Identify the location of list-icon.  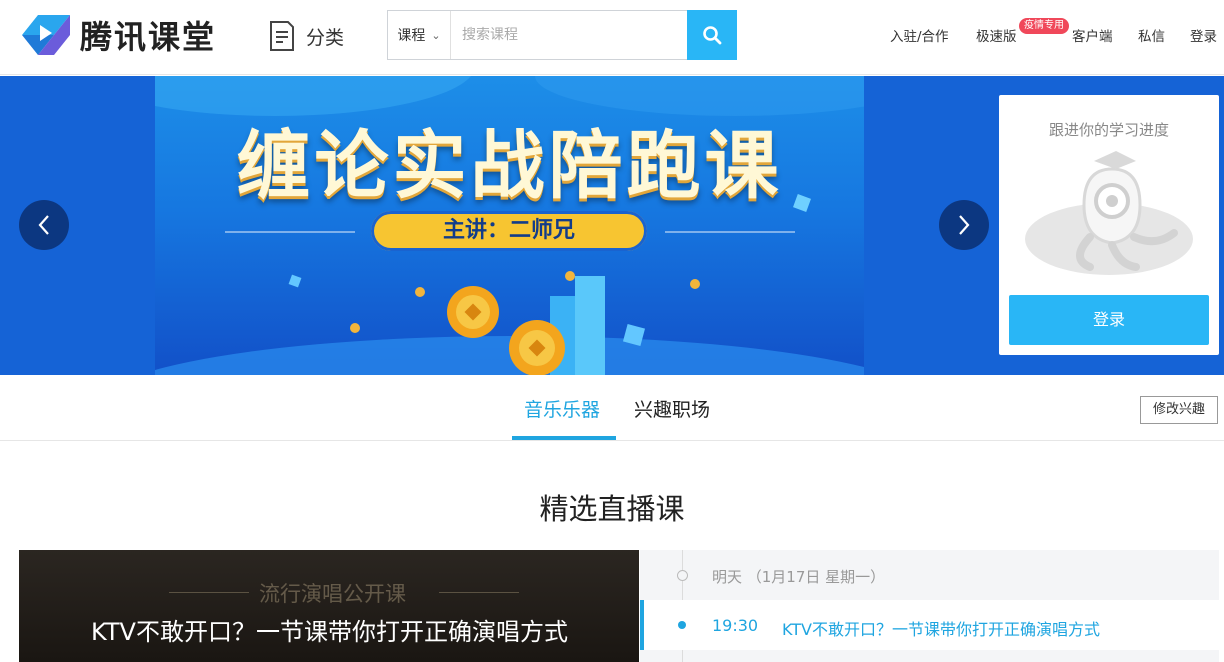
(282, 36).